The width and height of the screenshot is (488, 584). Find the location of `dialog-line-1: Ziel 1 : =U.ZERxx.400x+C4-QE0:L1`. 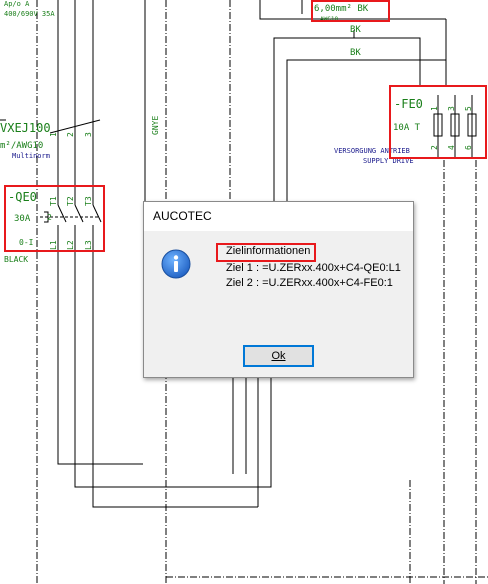

dialog-line-1: Ziel 1 : =U.ZERxx.400x+C4-QE0:L1 is located at coordinates (313, 268).